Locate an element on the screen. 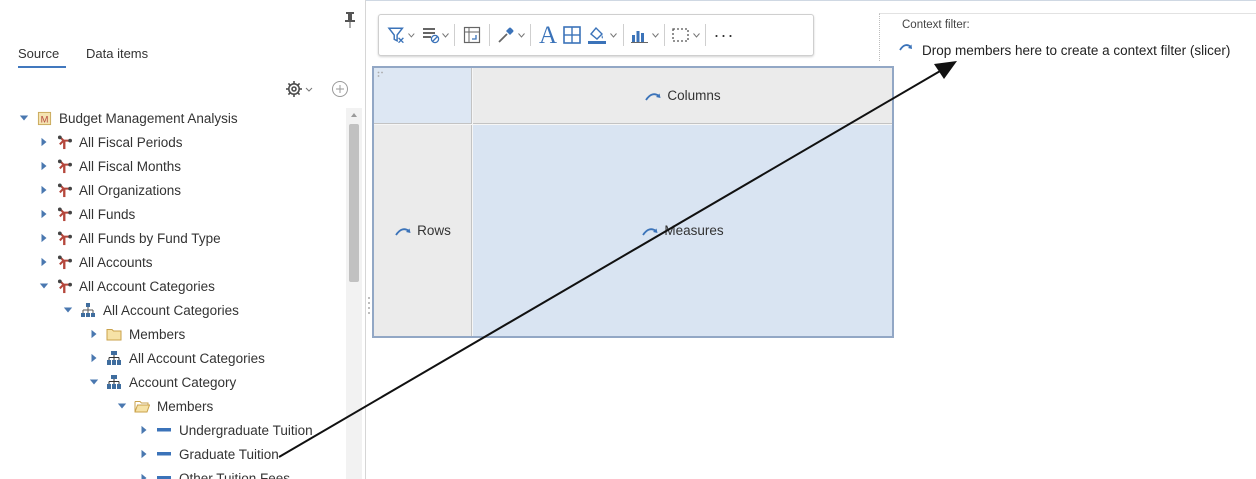  tree-item-label: Graduate Tuition is located at coordinates (229, 454).